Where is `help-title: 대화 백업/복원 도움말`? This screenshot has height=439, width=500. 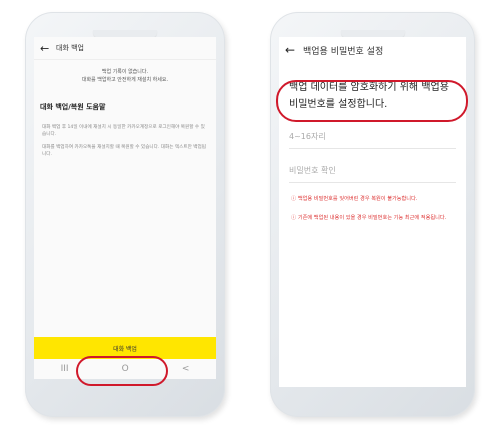
help-title: 대화 백업/복원 도움말 is located at coordinates (73, 107).